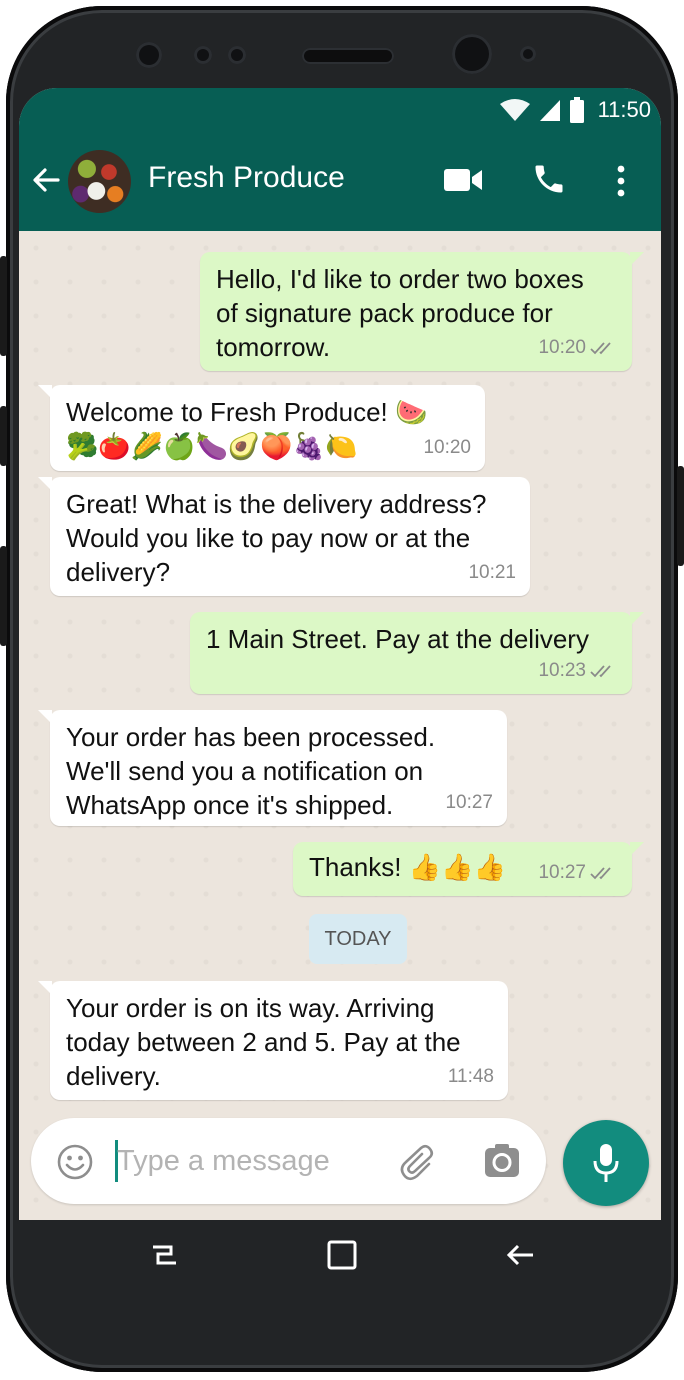 Image resolution: width=684 pixels, height=1380 pixels. I want to click on light-sensor, so click(237, 55).